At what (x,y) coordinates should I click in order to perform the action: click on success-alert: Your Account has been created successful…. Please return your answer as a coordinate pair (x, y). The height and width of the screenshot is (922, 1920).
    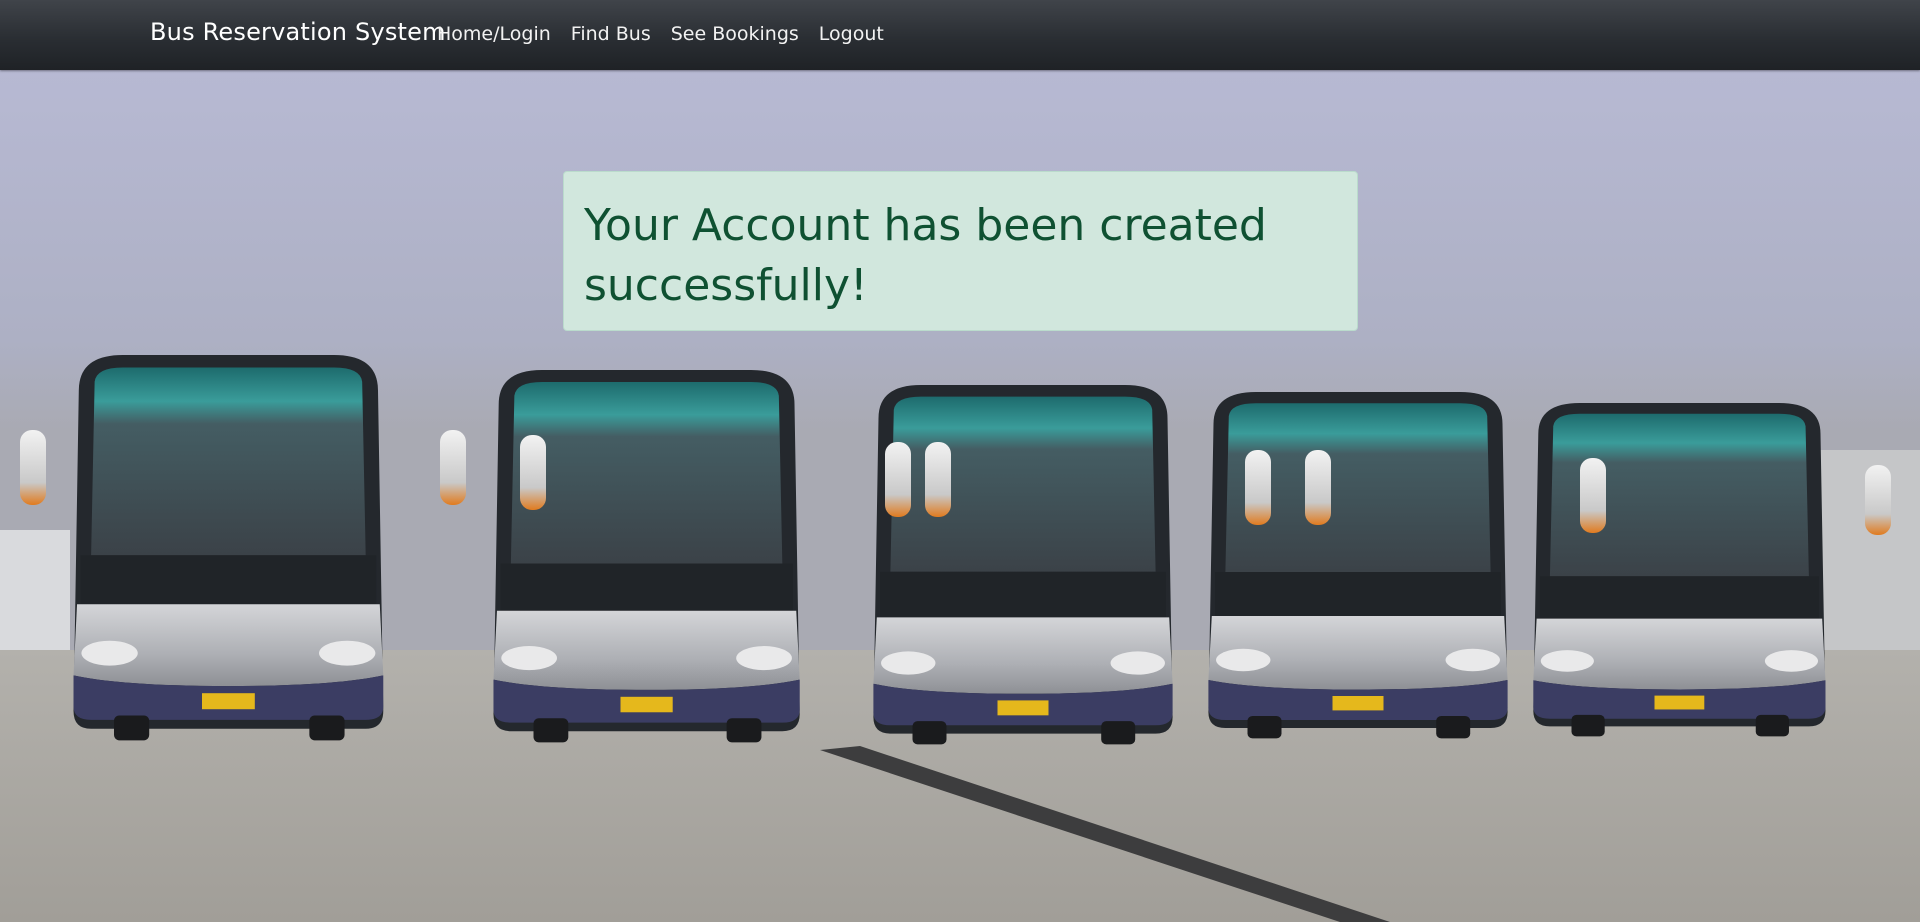
    Looking at the image, I should click on (960, 251).